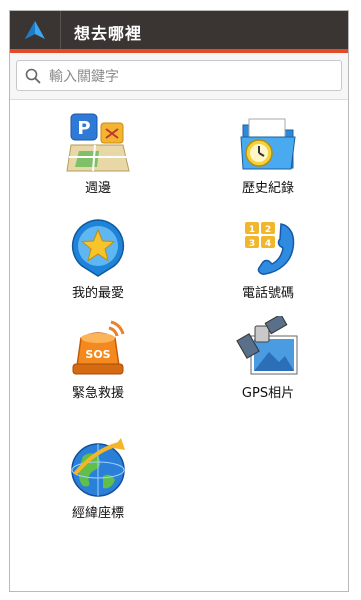 Image resolution: width=361 pixels, height=600 pixels. Describe the element at coordinates (60, 30) in the screenshot. I see `title-divider` at that location.